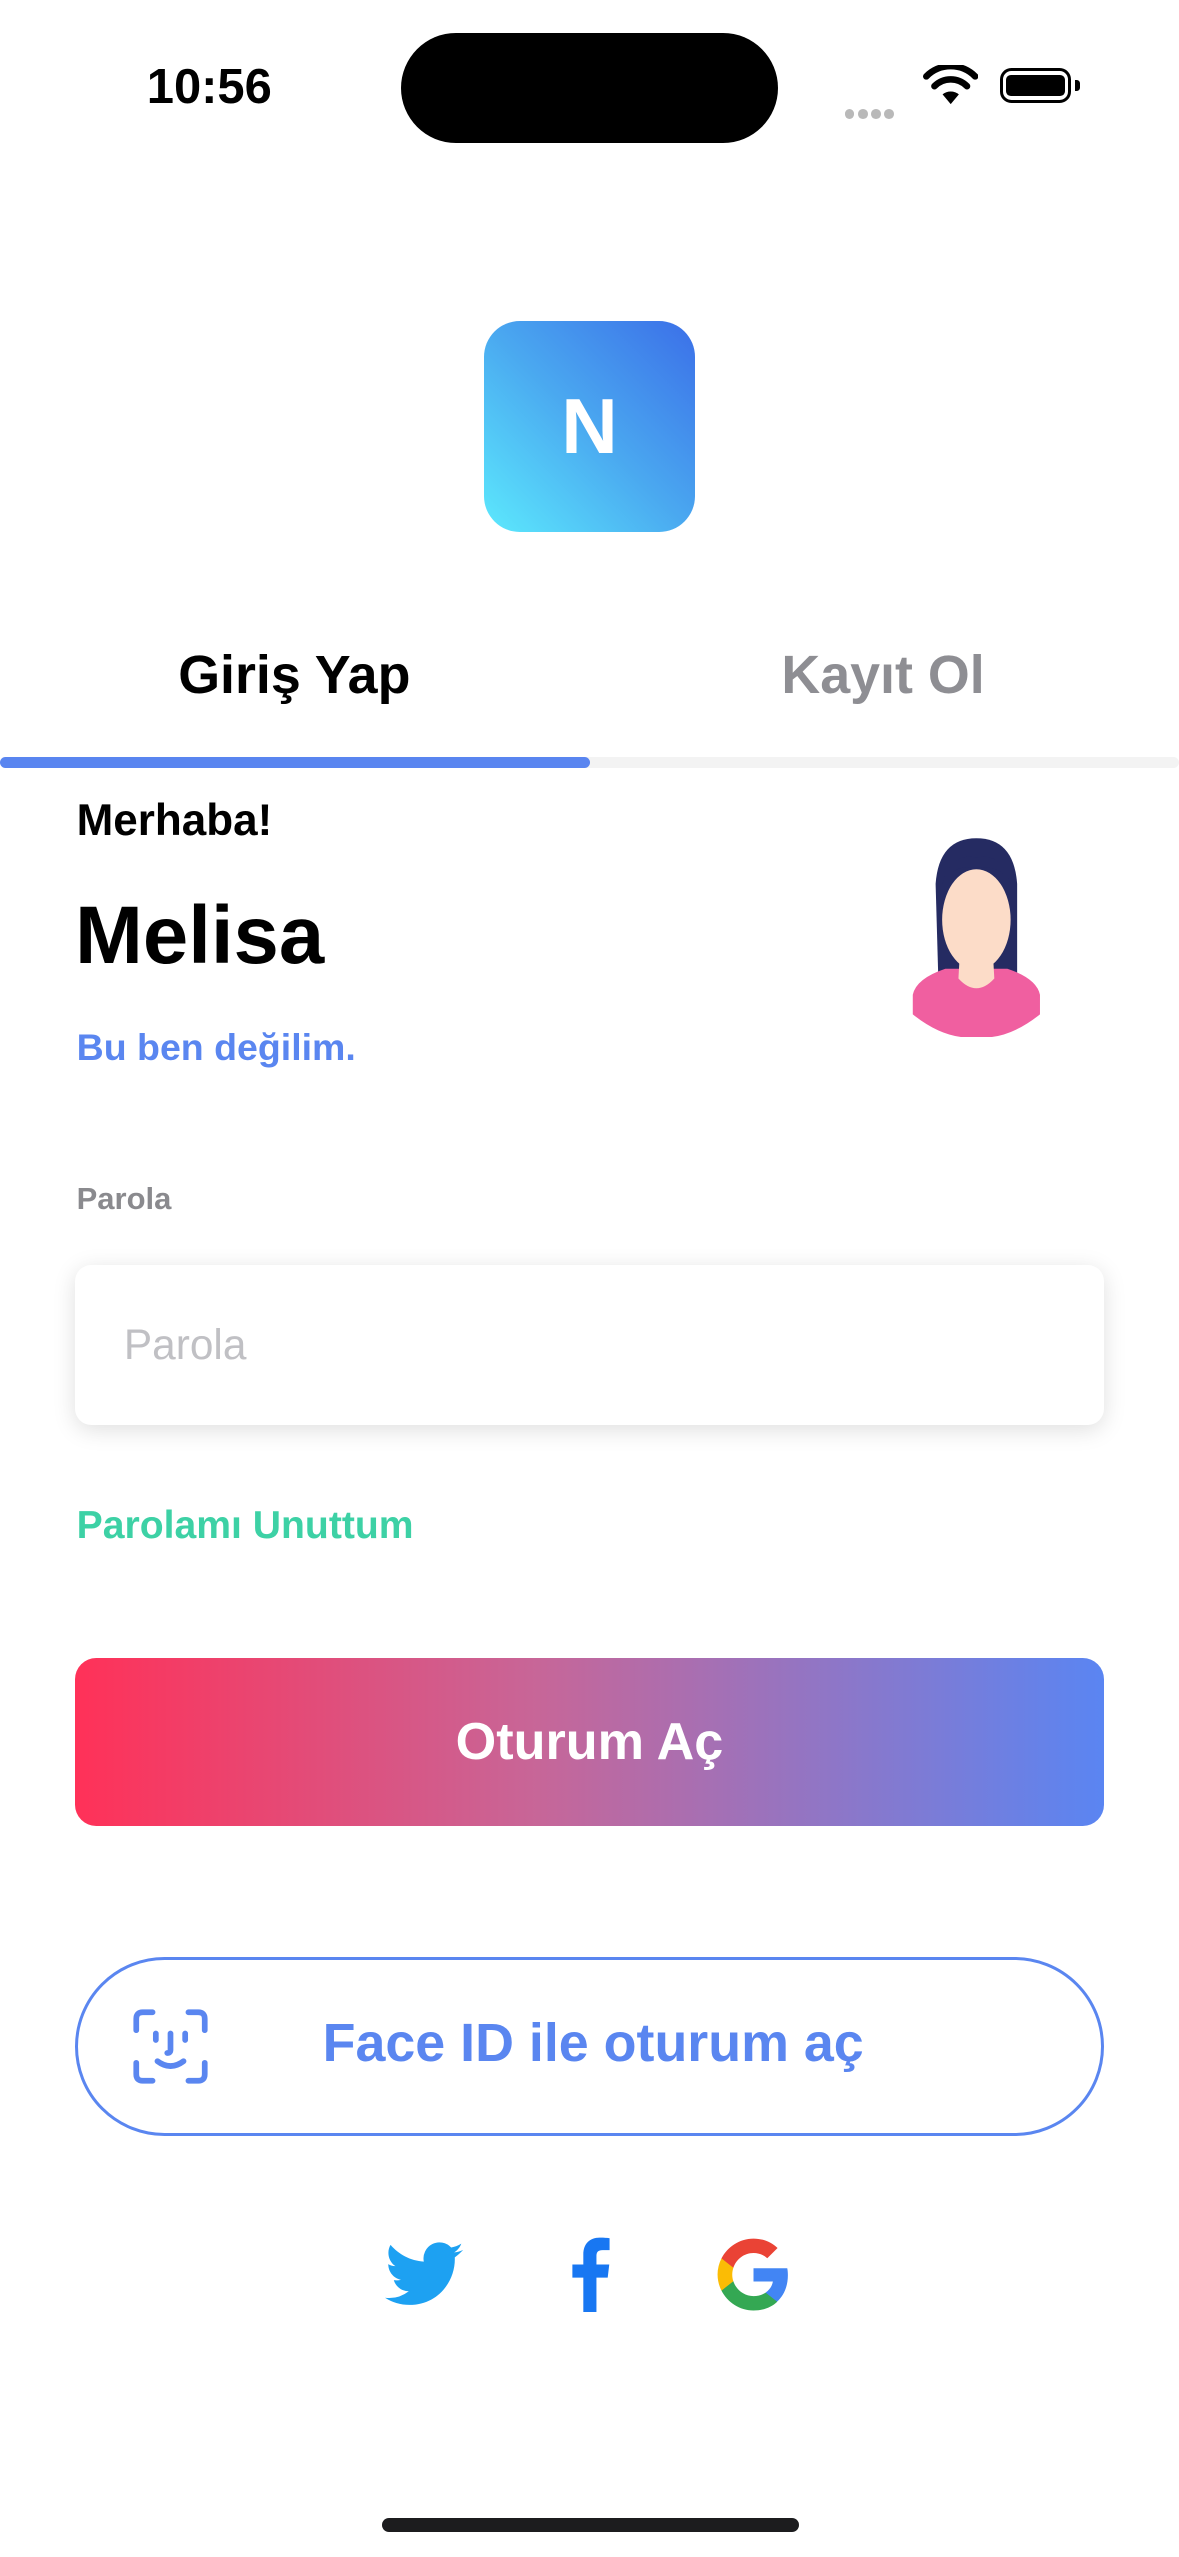 The height and width of the screenshot is (2557, 1179). I want to click on password-label: Parola, so click(124, 1198).